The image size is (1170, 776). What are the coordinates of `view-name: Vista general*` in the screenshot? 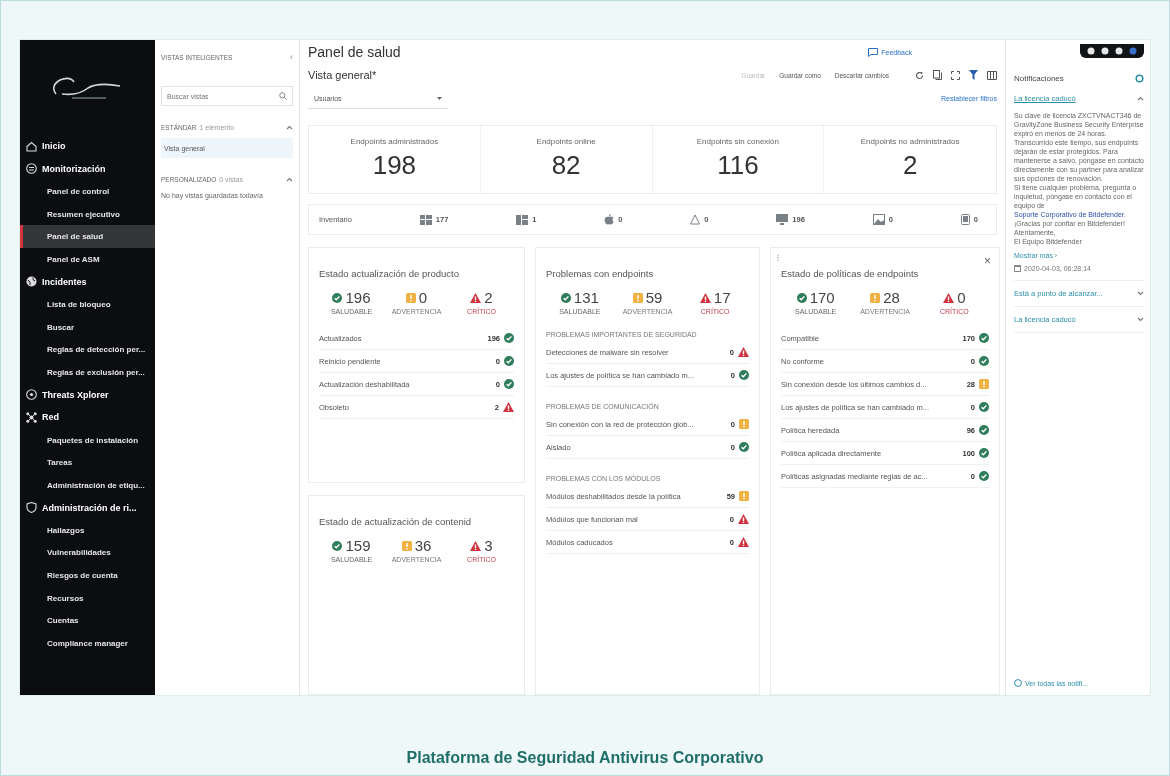 It's located at (342, 75).